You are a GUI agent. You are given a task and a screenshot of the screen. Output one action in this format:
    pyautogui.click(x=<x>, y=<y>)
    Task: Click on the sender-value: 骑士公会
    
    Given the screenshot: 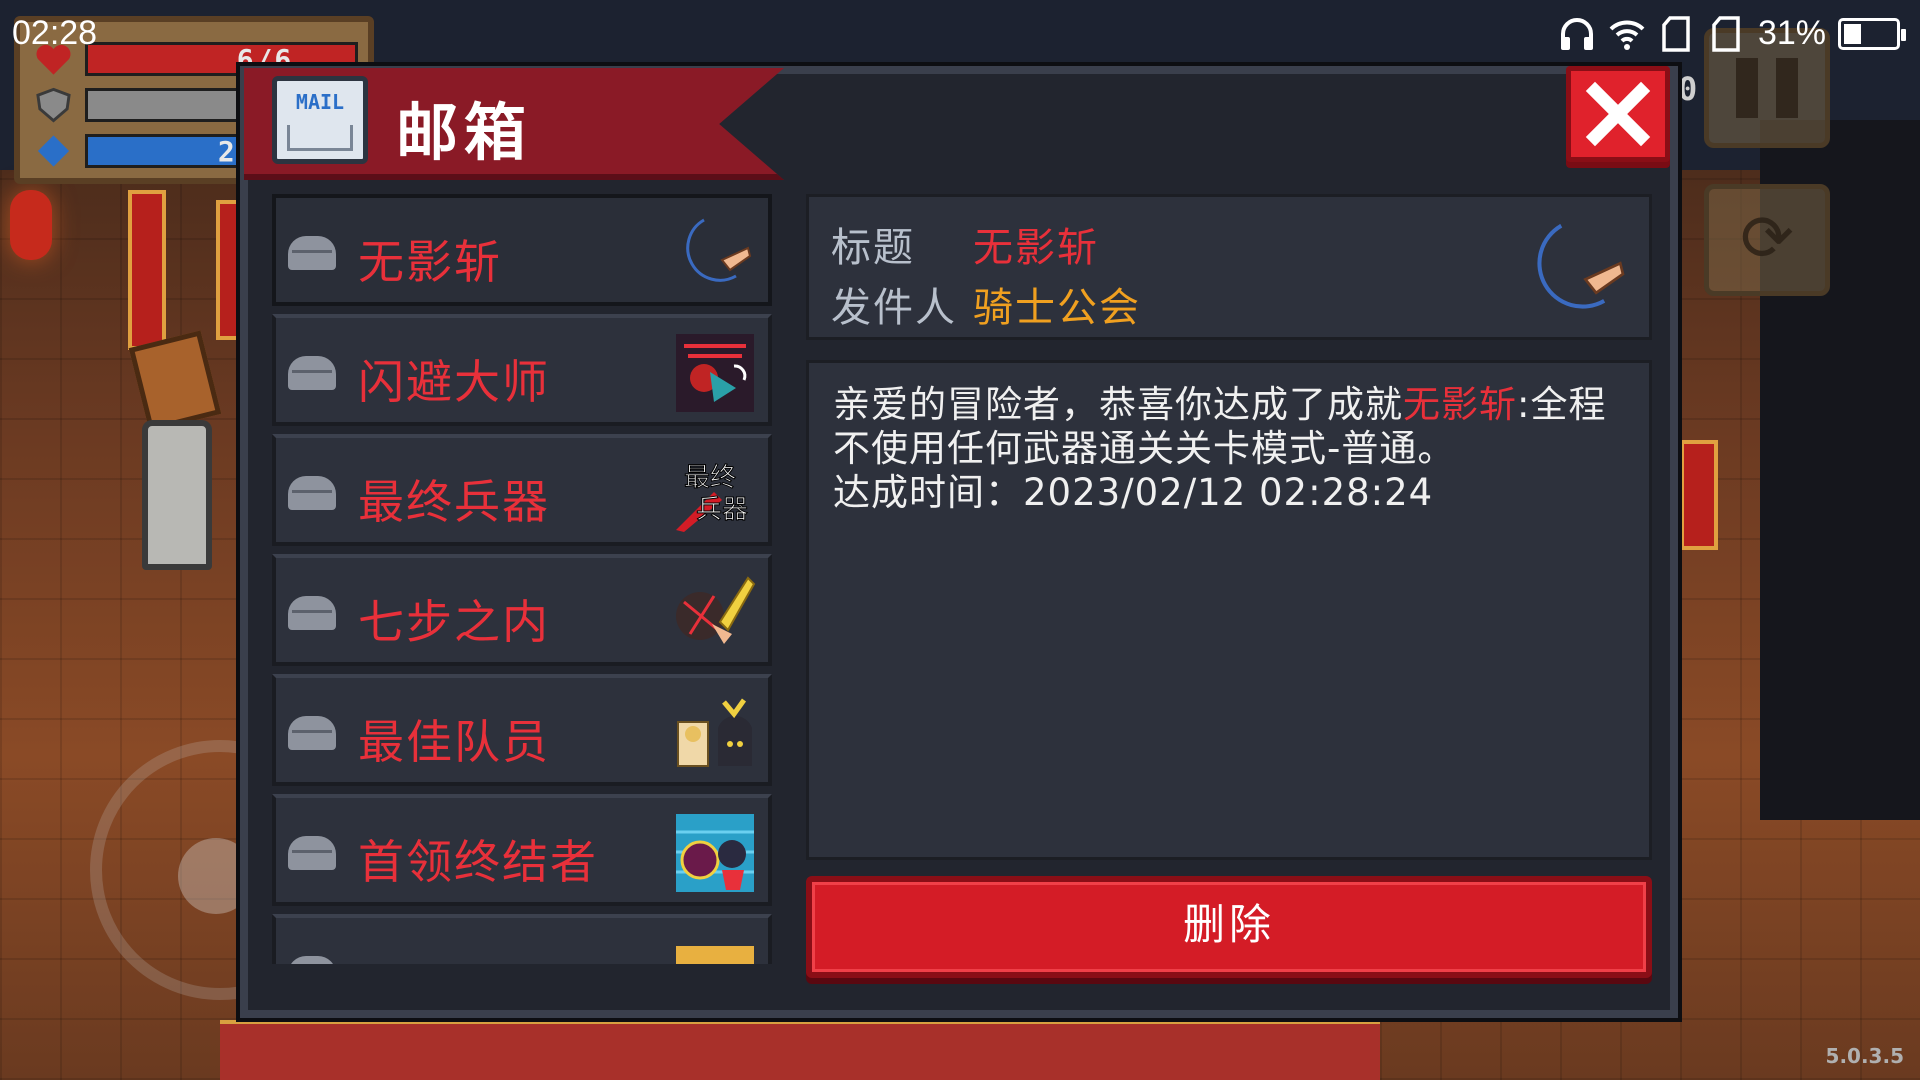 What is the action you would take?
    pyautogui.click(x=1057, y=308)
    